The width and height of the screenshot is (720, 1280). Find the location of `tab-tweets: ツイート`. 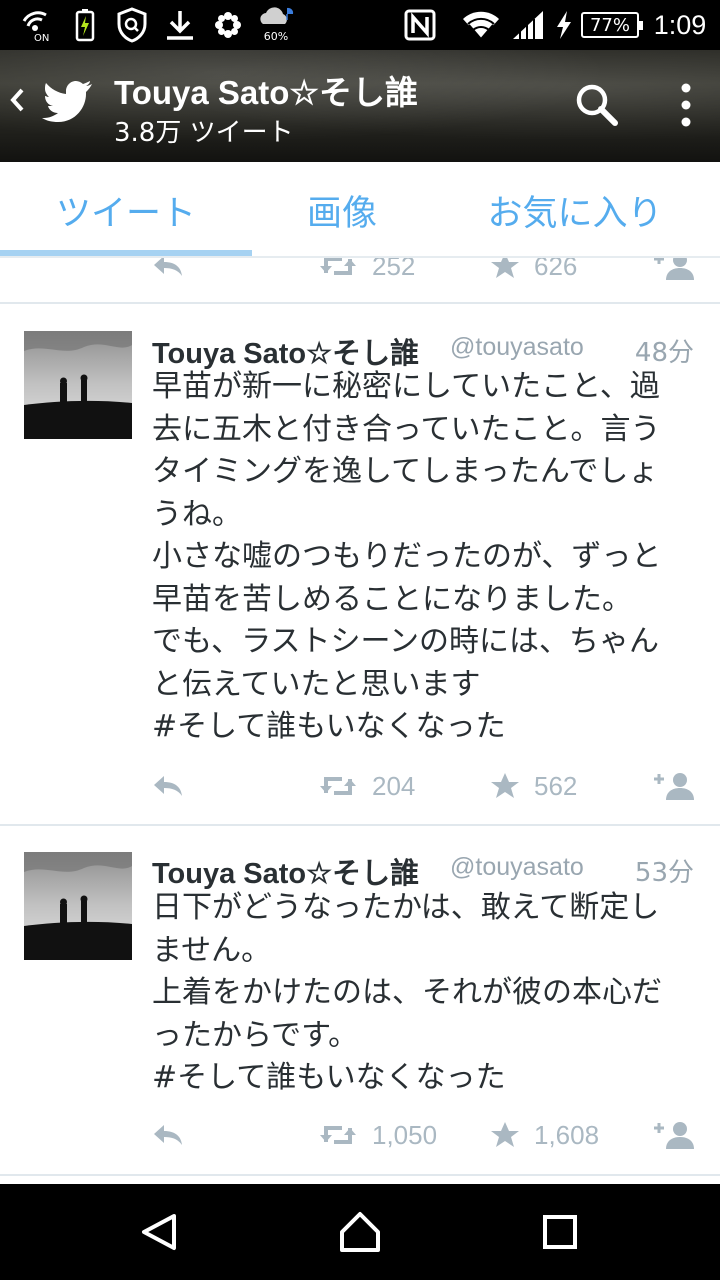

tab-tweets: ツイート is located at coordinates (126, 210).